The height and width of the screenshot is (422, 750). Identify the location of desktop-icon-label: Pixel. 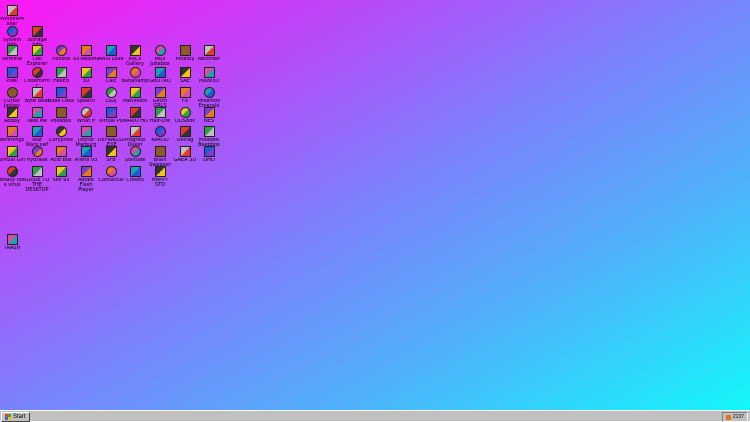
(12, 81).